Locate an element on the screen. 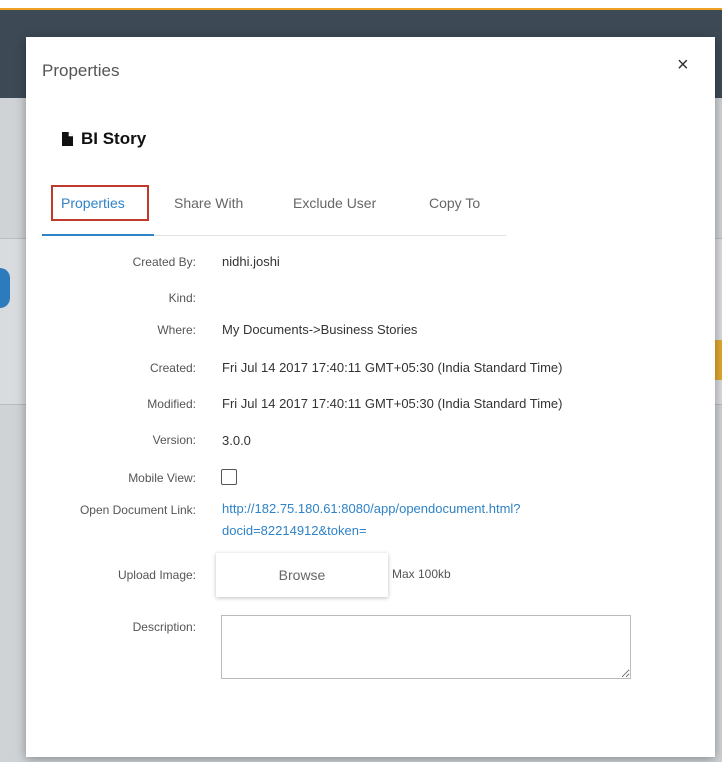 The width and height of the screenshot is (722, 762). tab-active-underline is located at coordinates (98, 235).